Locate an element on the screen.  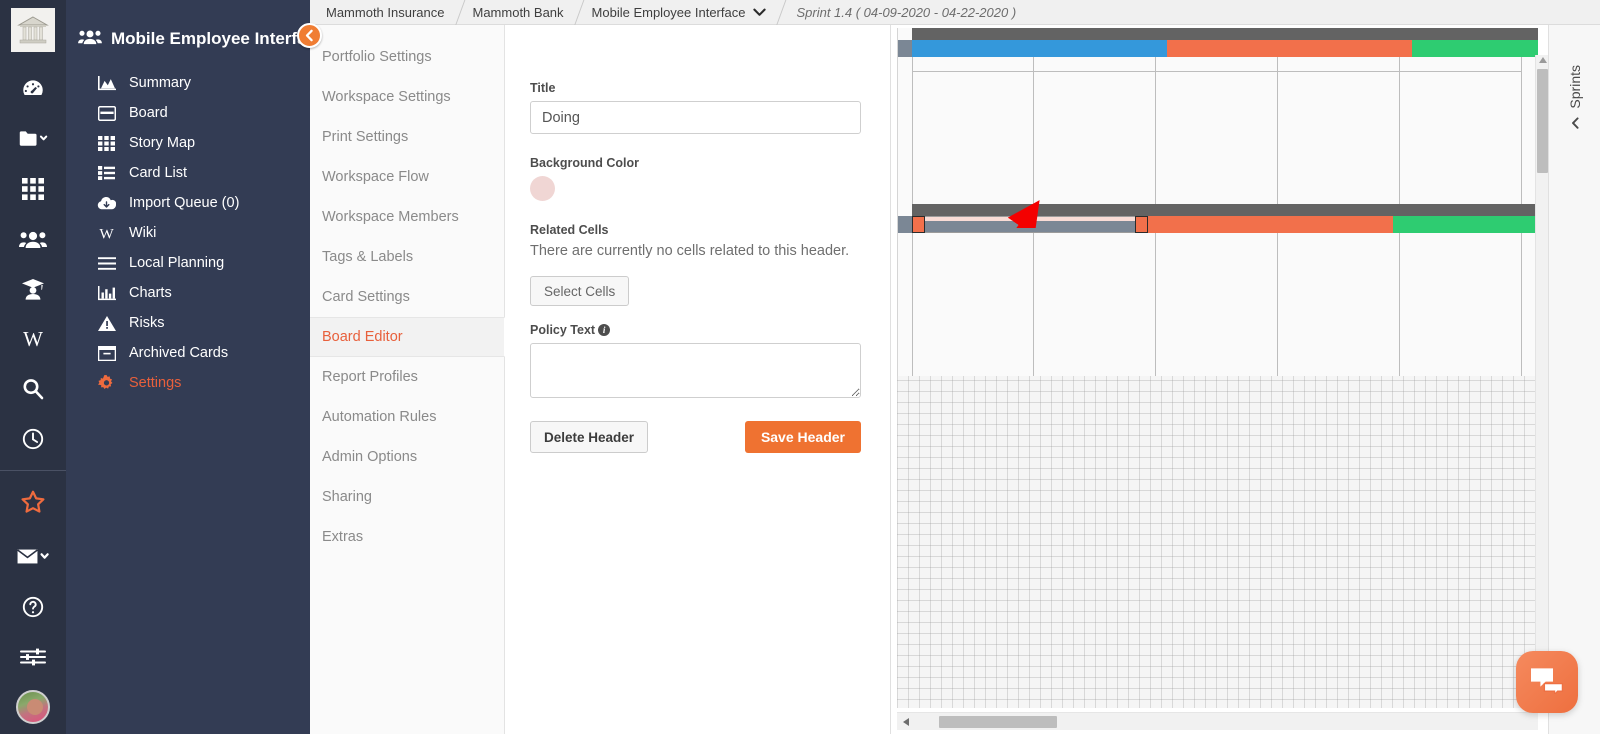
sidebar-item-import-queue: Import Queue (0) is located at coordinates (188, 203).